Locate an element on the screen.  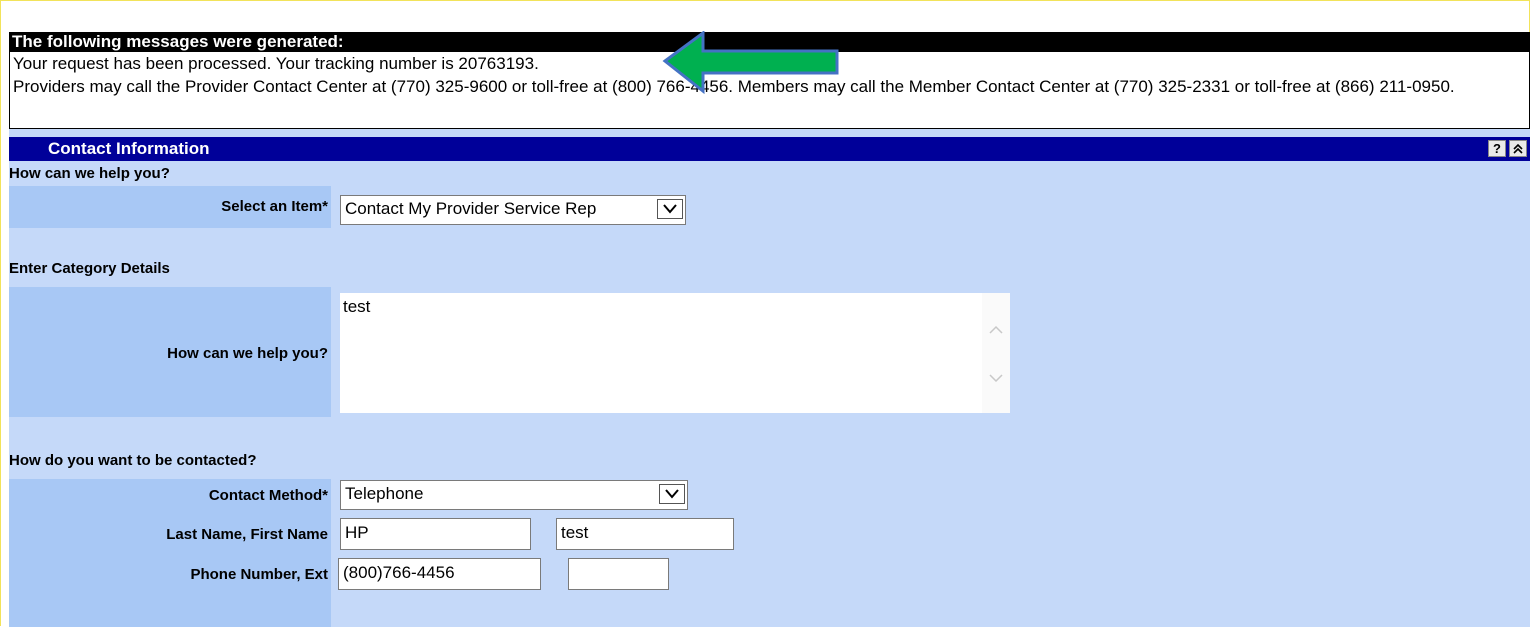
section-title: Contact Information is located at coordinates (129, 148).